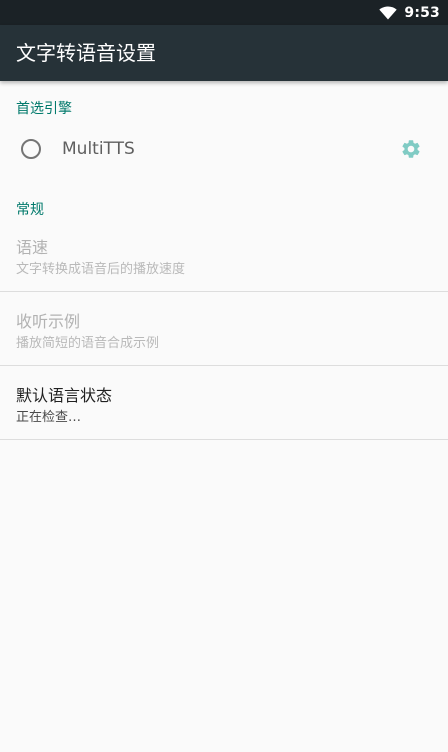 This screenshot has width=448, height=752. Describe the element at coordinates (98, 149) in the screenshot. I see `engine-label: MultiTTS` at that location.